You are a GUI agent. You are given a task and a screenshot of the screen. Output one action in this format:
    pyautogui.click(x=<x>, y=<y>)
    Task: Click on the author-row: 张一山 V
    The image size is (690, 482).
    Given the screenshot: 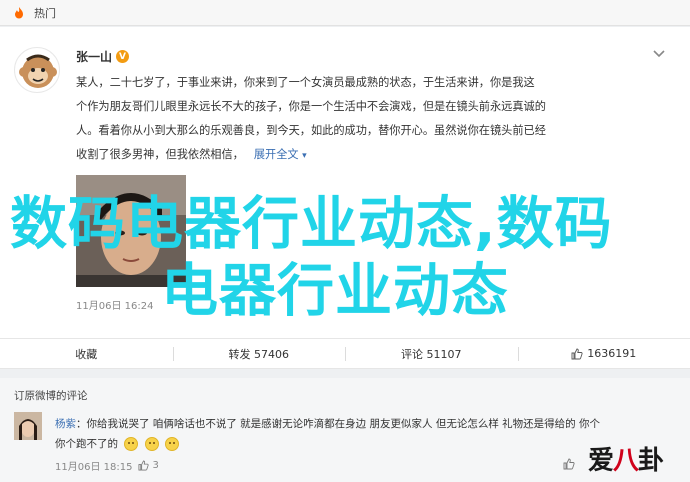 What is the action you would take?
    pyautogui.click(x=103, y=56)
    